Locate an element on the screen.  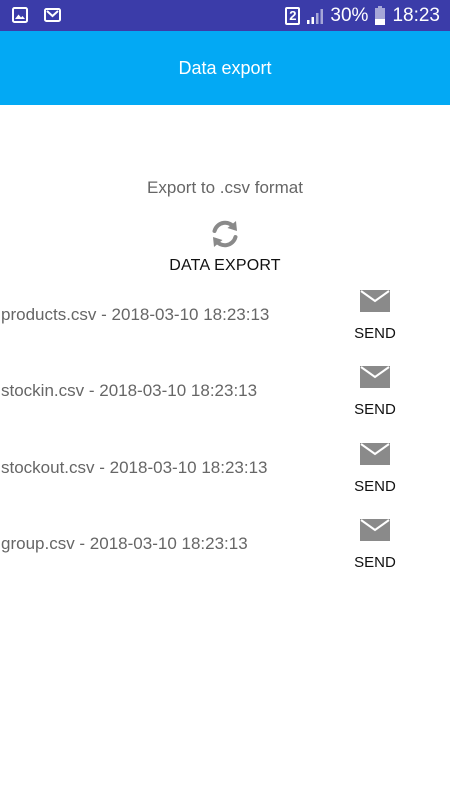
file-row: products.csv - 2018-03-10 18:23:13 SEND is located at coordinates (225, 325).